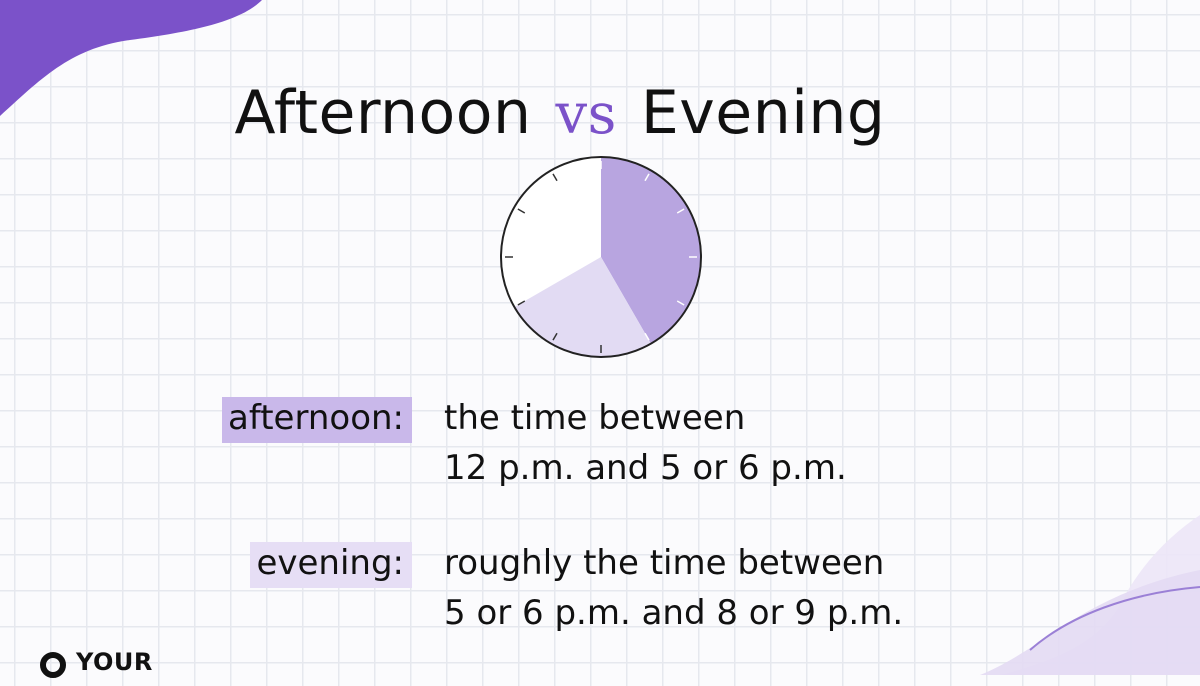 The width and height of the screenshot is (1200, 686). What do you see at coordinates (645, 468) in the screenshot?
I see `definition-afternoon-line2: 12 p.m. and 5 or 6 p.m.` at bounding box center [645, 468].